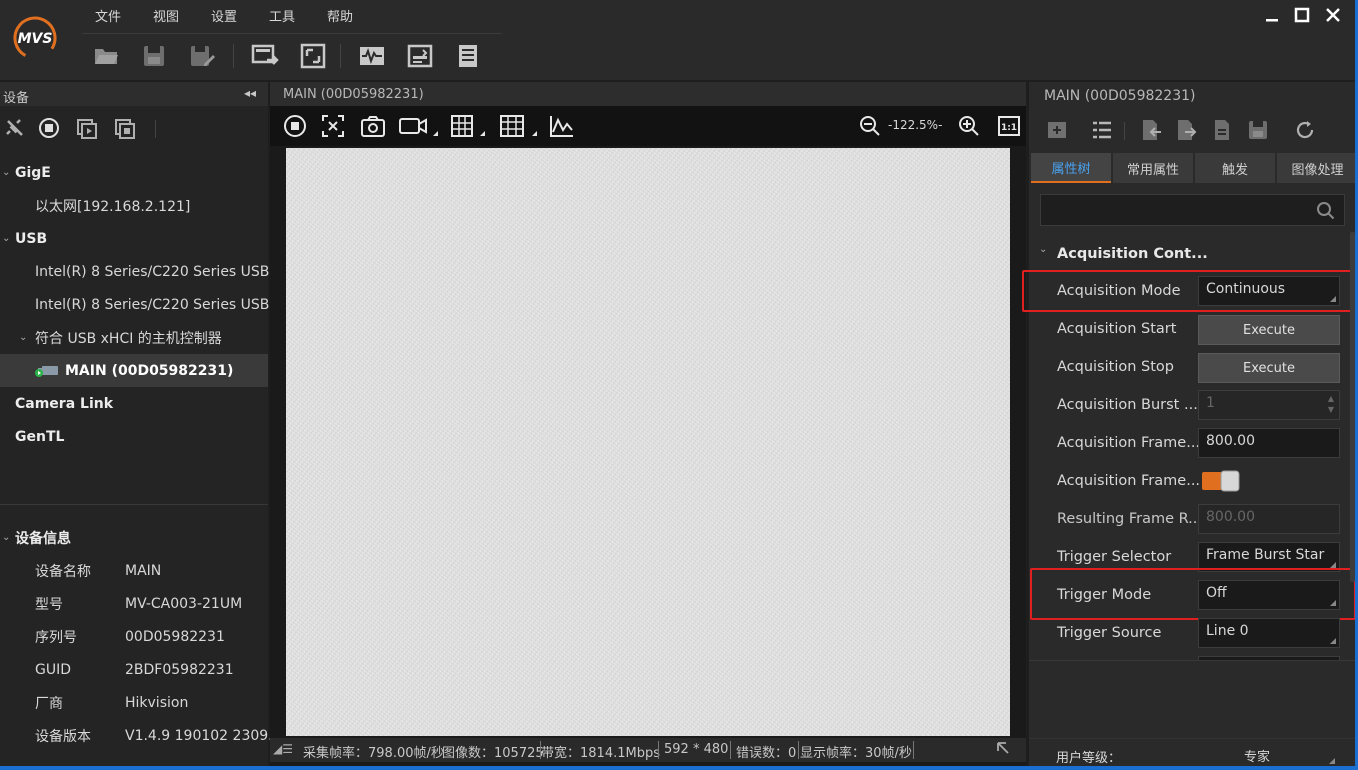 Image resolution: width=1358 pixels, height=770 pixels. I want to click on info-key: 序列号, so click(56, 637).